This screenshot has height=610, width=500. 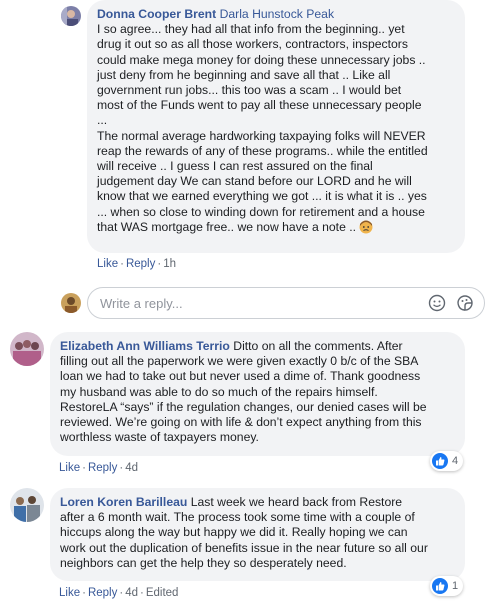 I want to click on comment-header: Donna Cooper Brent Darla Hunstock Peak, so click(x=276, y=14).